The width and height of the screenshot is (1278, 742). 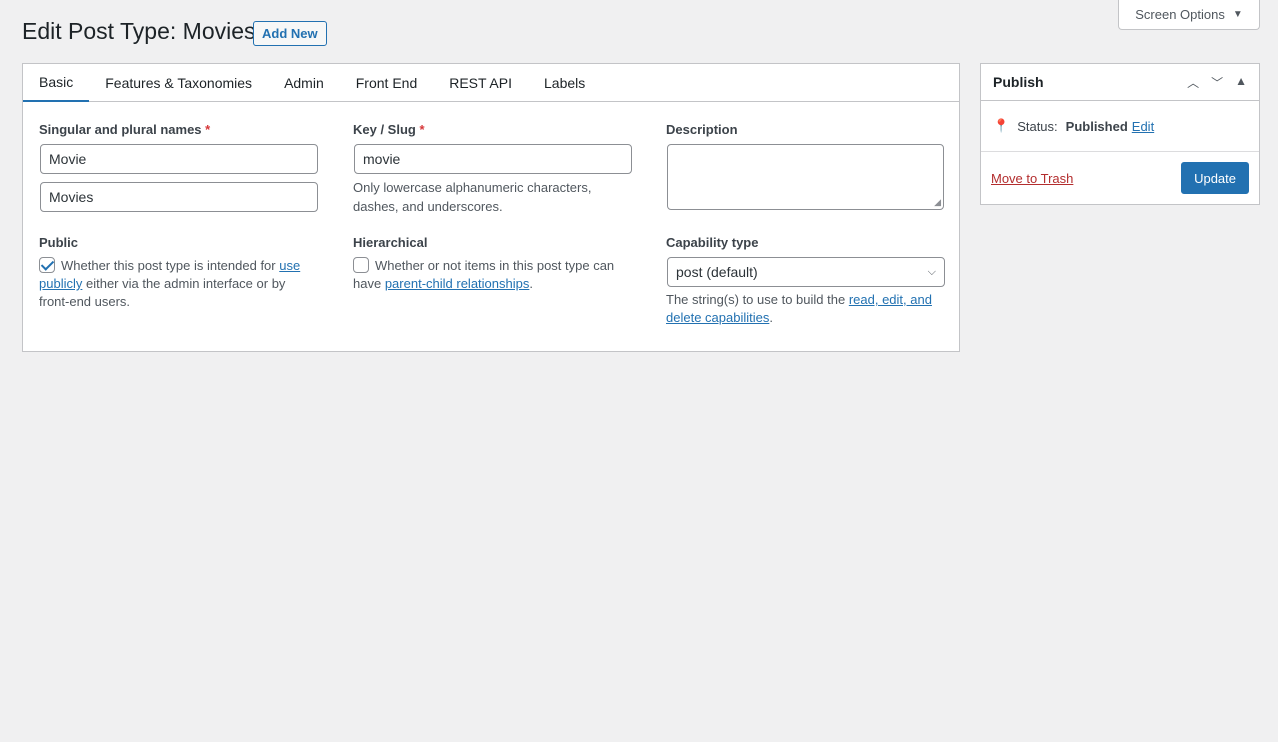 I want to click on description-label: Description, so click(x=702, y=129).